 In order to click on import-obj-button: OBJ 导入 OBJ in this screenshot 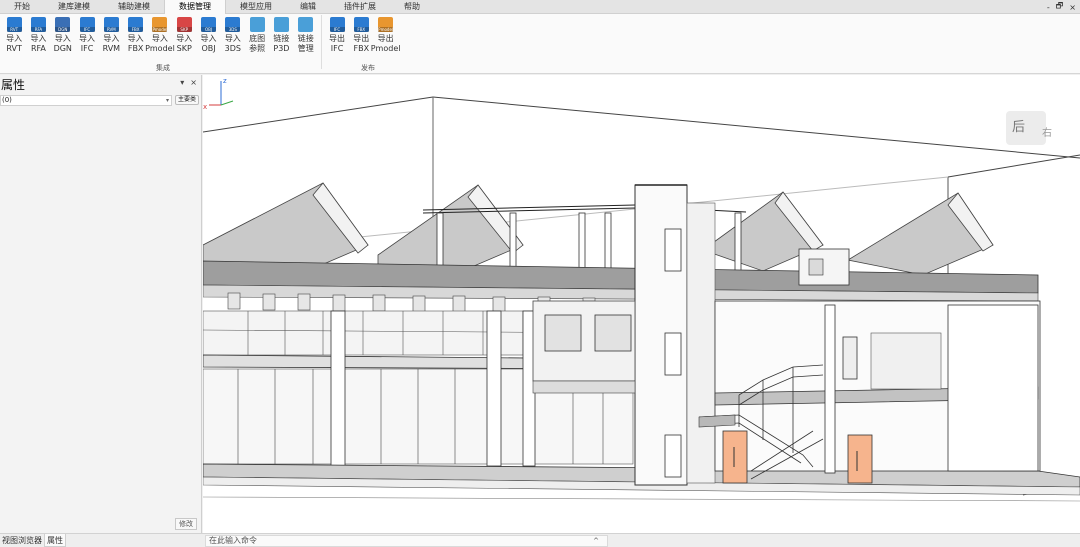, I will do `click(208, 40)`.